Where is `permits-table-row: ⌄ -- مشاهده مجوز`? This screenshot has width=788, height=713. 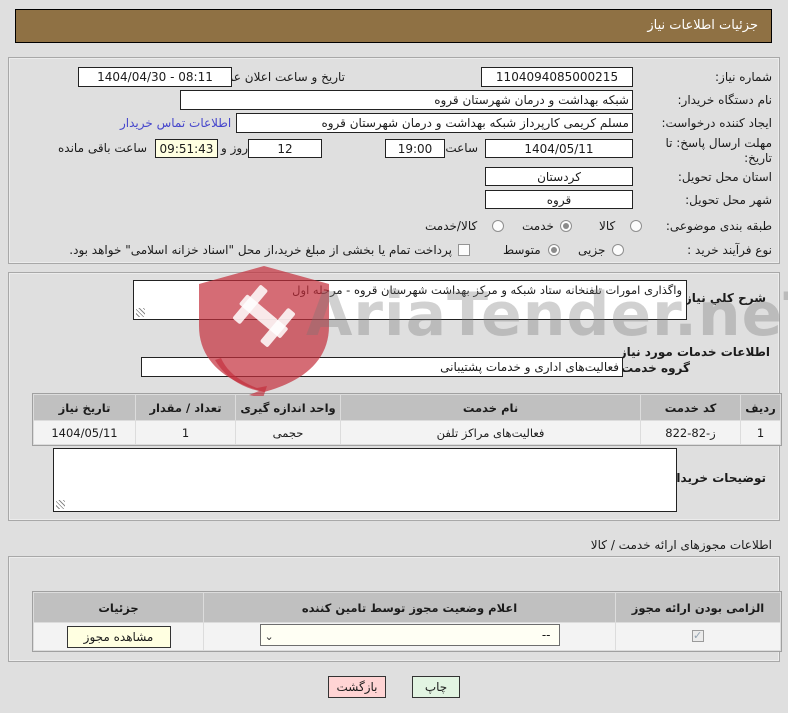 permits-table-row: ⌄ -- مشاهده مجوز is located at coordinates (407, 636).